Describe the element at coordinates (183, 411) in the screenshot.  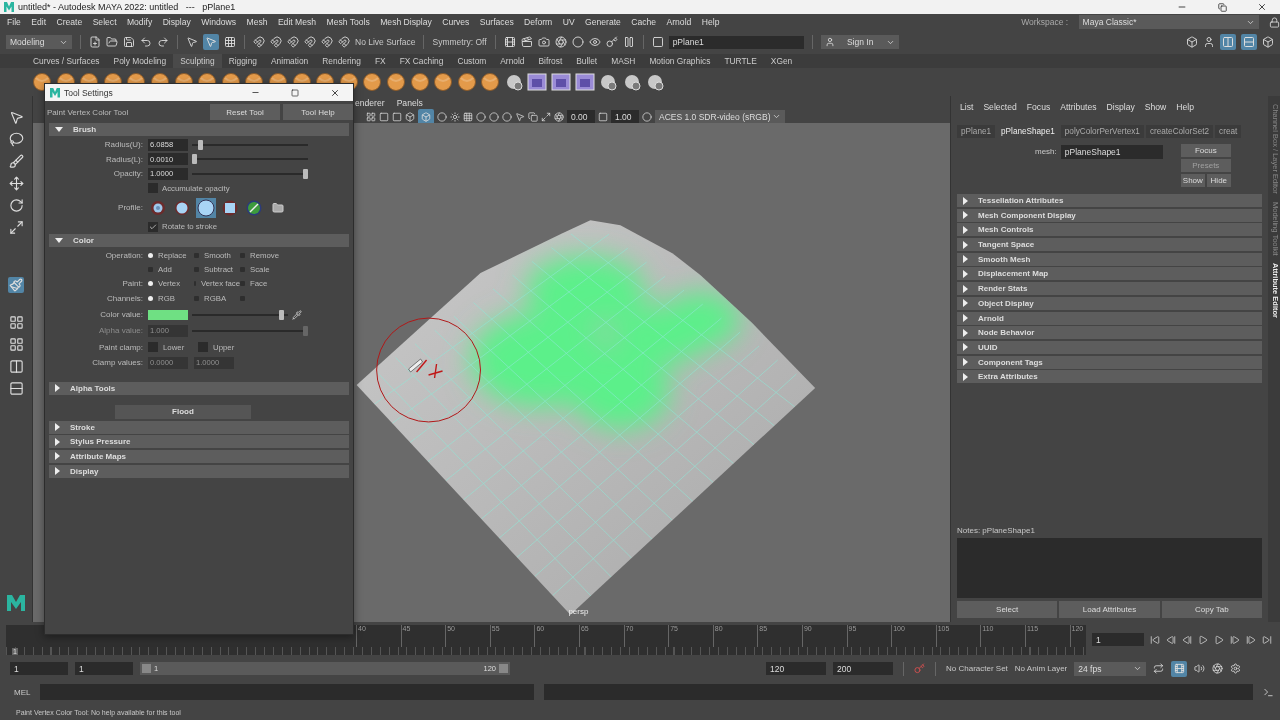
I see `flood-button: Flood` at that location.